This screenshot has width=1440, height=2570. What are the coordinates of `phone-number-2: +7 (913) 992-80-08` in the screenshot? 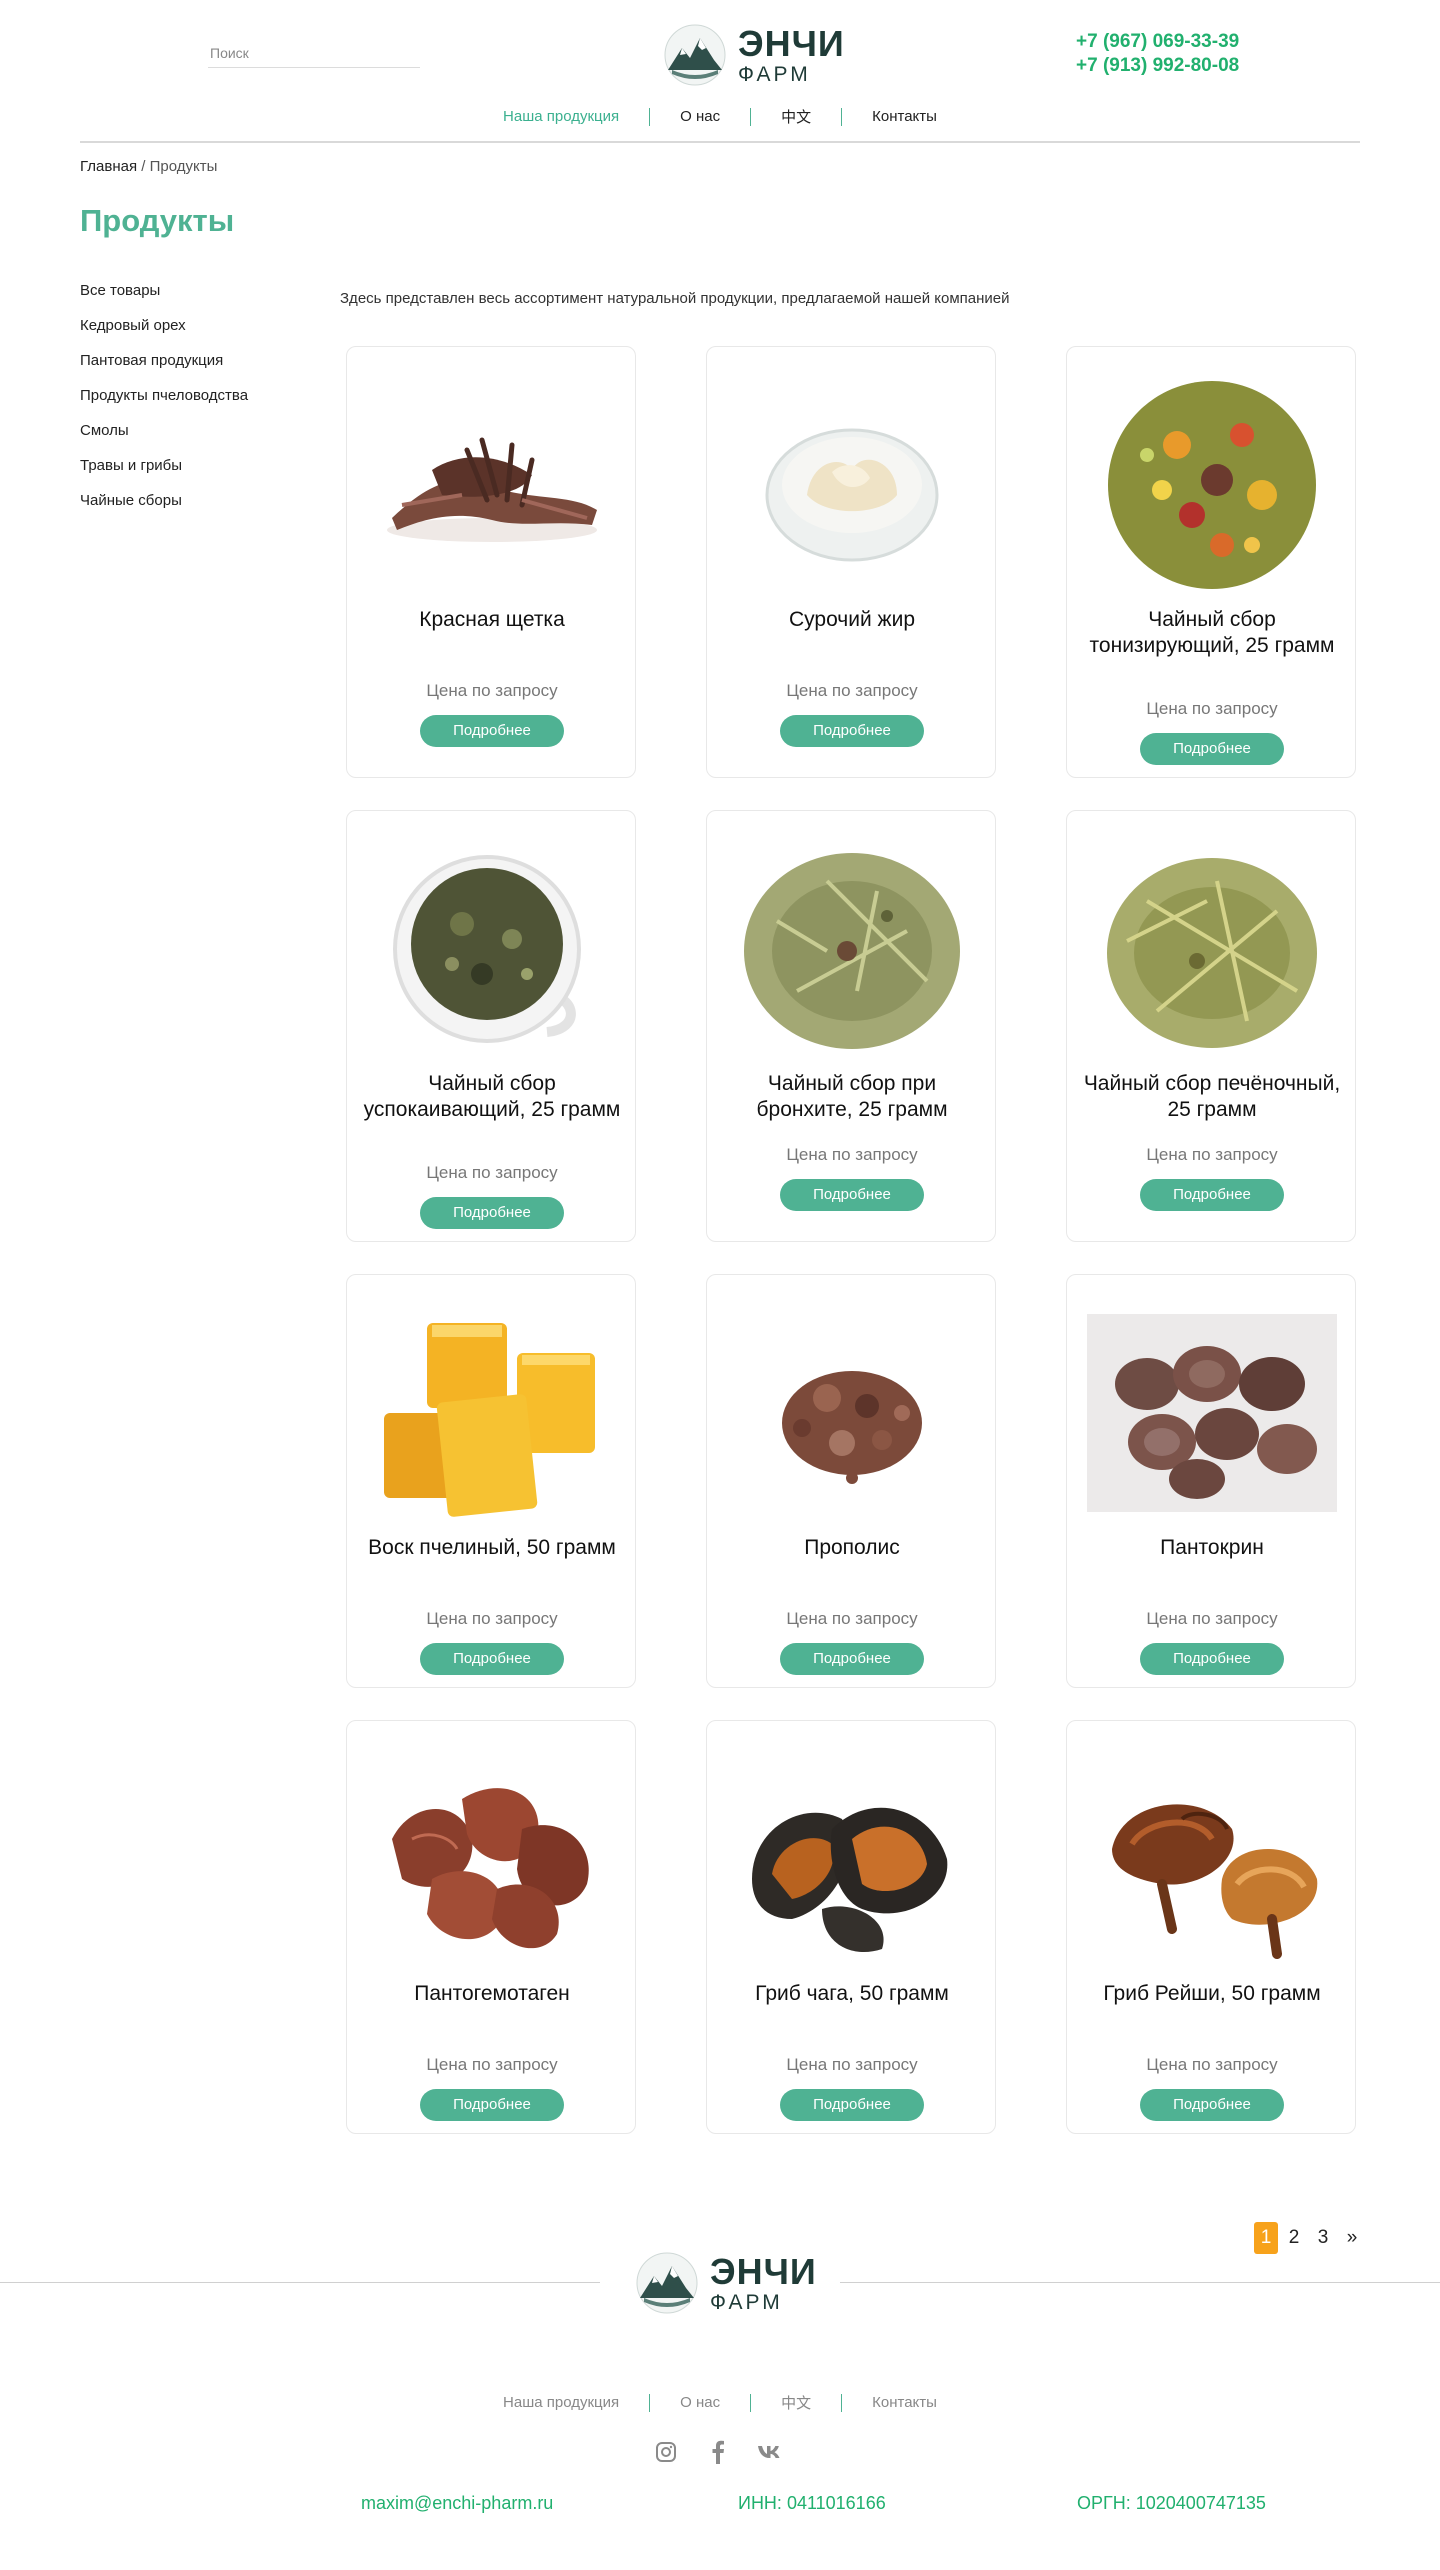 It's located at (1157, 66).